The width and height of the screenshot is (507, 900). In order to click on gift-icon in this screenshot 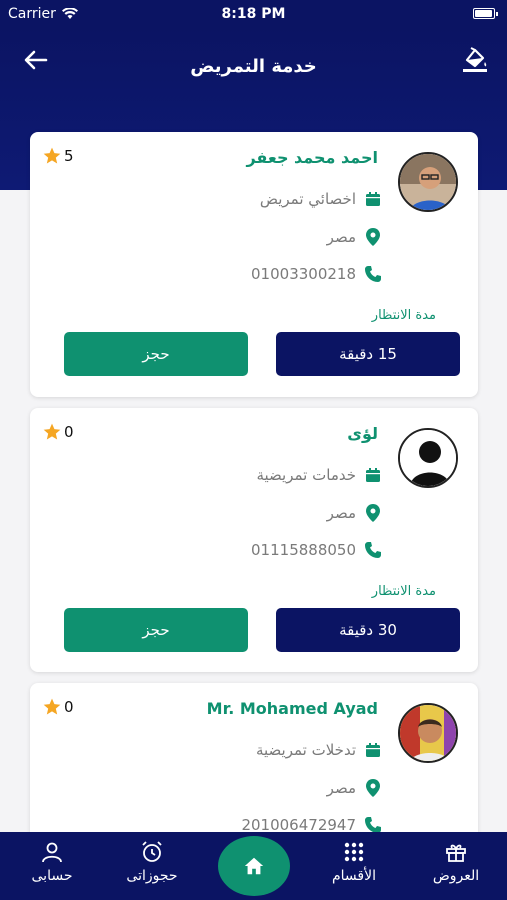, I will do `click(456, 853)`.